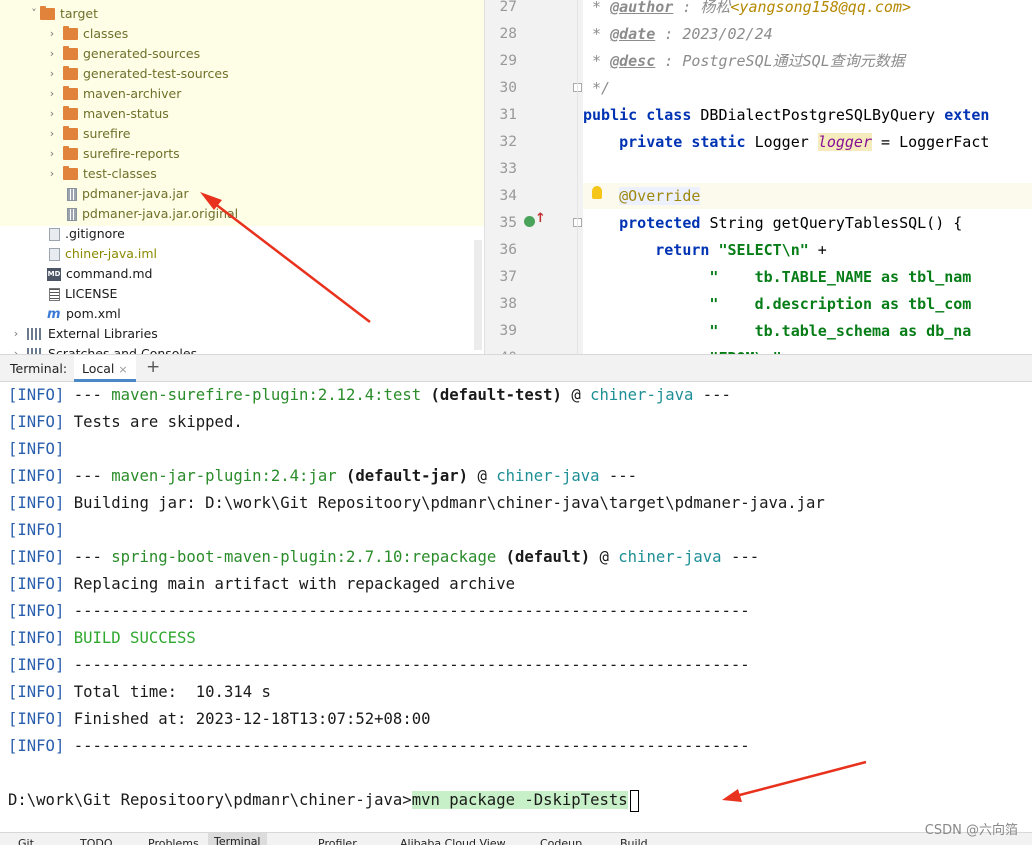 This screenshot has width=1032, height=845. Describe the element at coordinates (705, 250) in the screenshot. I see `code-line-36: return "SELECT\n" +` at that location.